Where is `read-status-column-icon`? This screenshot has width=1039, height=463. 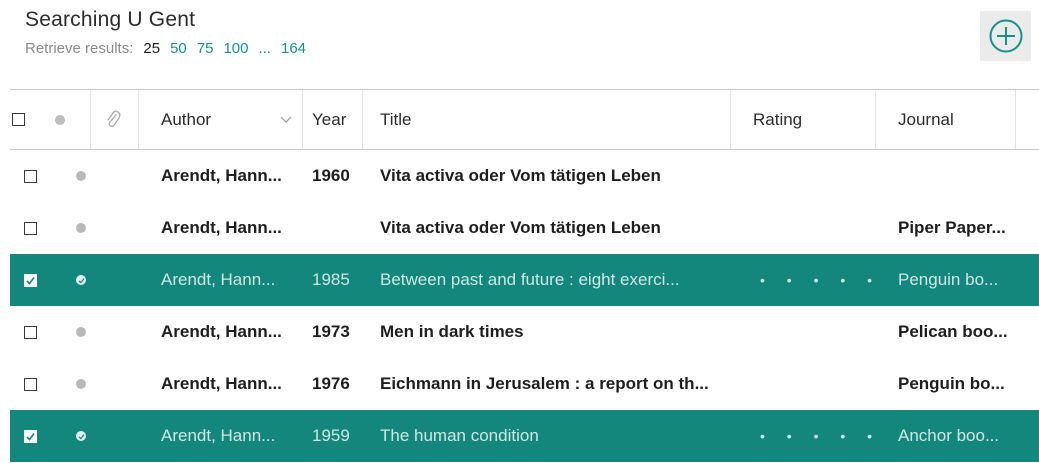 read-status-column-icon is located at coordinates (60, 119).